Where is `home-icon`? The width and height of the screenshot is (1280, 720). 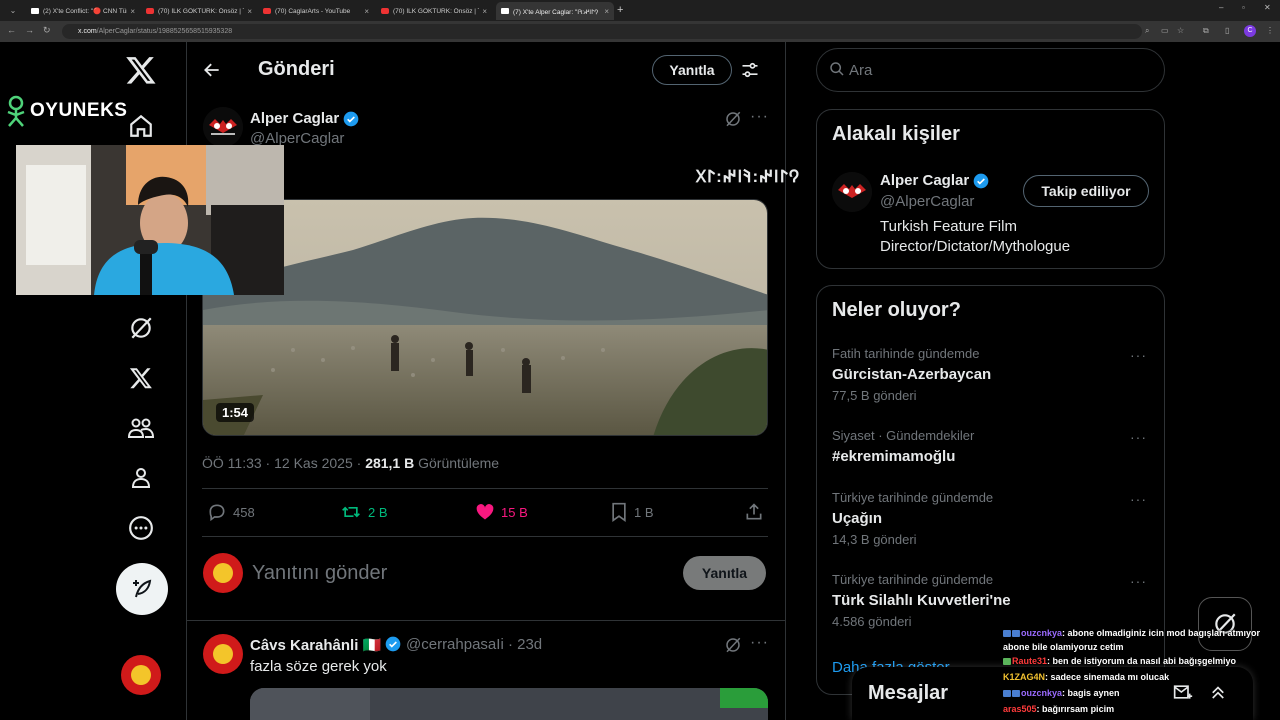
home-icon is located at coordinates (141, 126).